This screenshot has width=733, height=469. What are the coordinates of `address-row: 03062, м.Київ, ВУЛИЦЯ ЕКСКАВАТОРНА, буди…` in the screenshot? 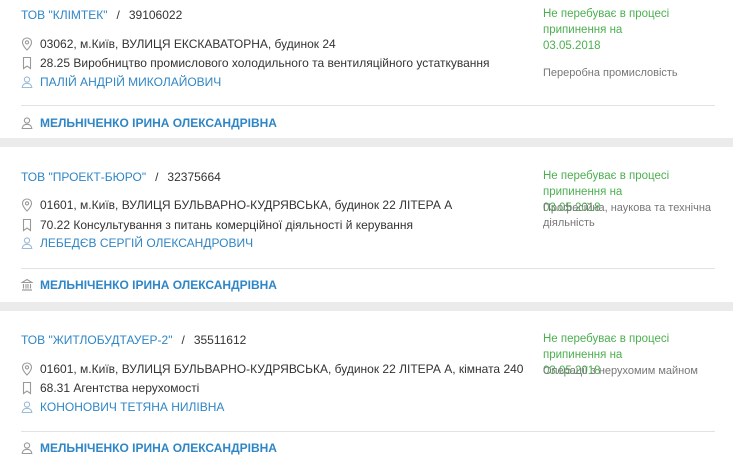 It's located at (178, 44).